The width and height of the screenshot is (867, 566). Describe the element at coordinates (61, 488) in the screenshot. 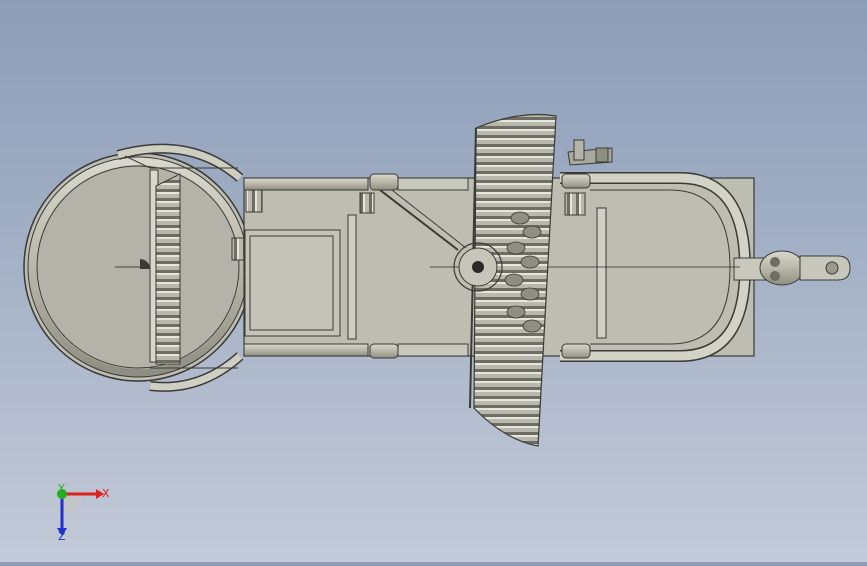

I see `y-axis-label: Y` at that location.